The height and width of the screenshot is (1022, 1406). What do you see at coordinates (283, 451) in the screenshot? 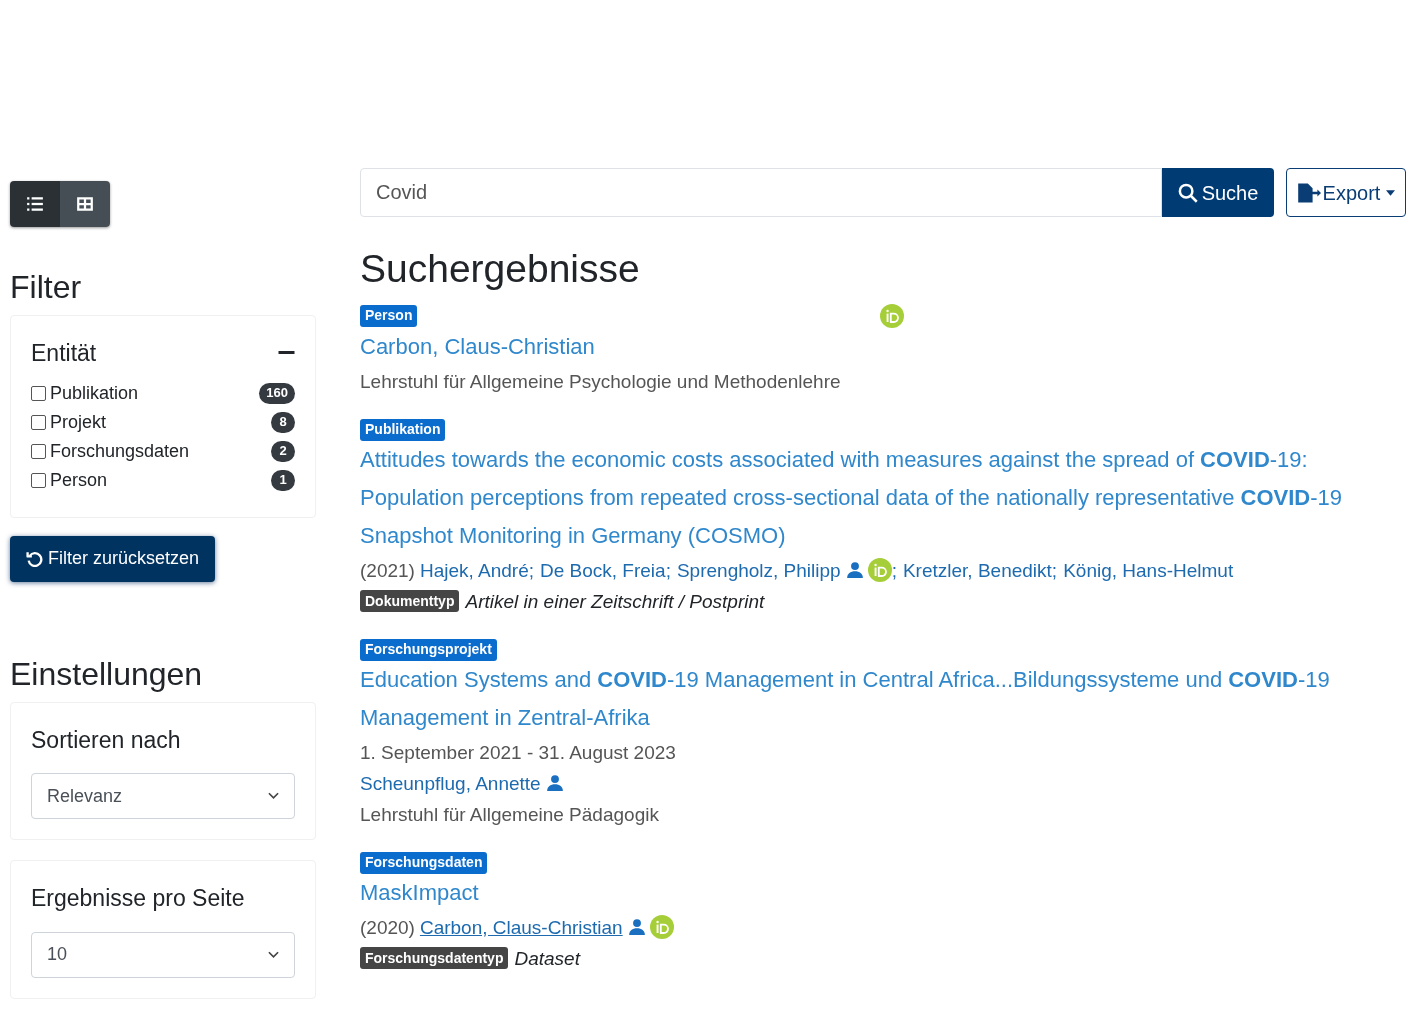
I see `count-badge: 2` at bounding box center [283, 451].